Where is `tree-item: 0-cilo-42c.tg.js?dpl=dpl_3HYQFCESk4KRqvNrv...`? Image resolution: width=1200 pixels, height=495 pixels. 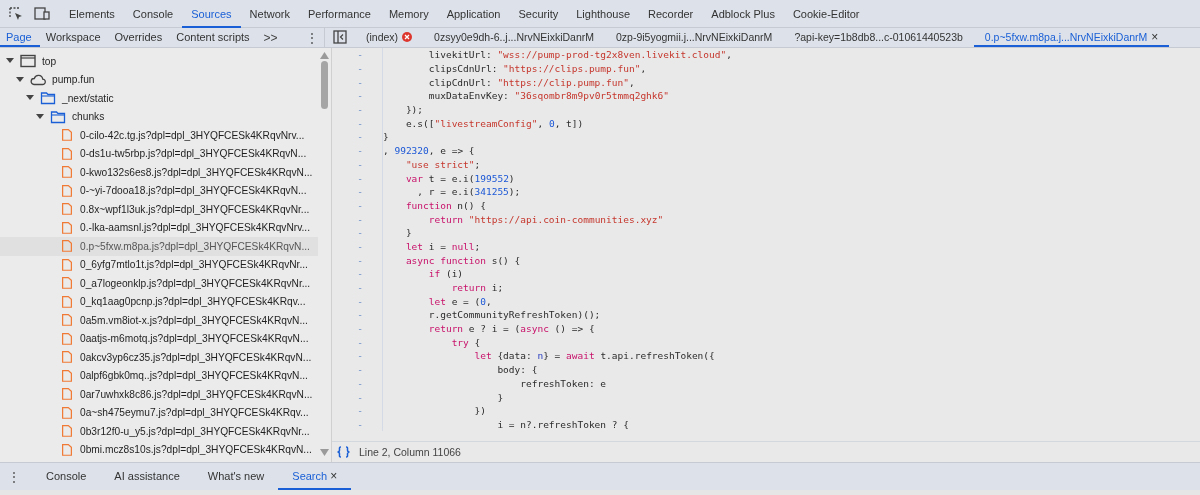
tree-item: 0-cilo-42c.tg.js?dpl=dpl_3HYQFCESk4KRqvNrv... is located at coordinates (159, 135).